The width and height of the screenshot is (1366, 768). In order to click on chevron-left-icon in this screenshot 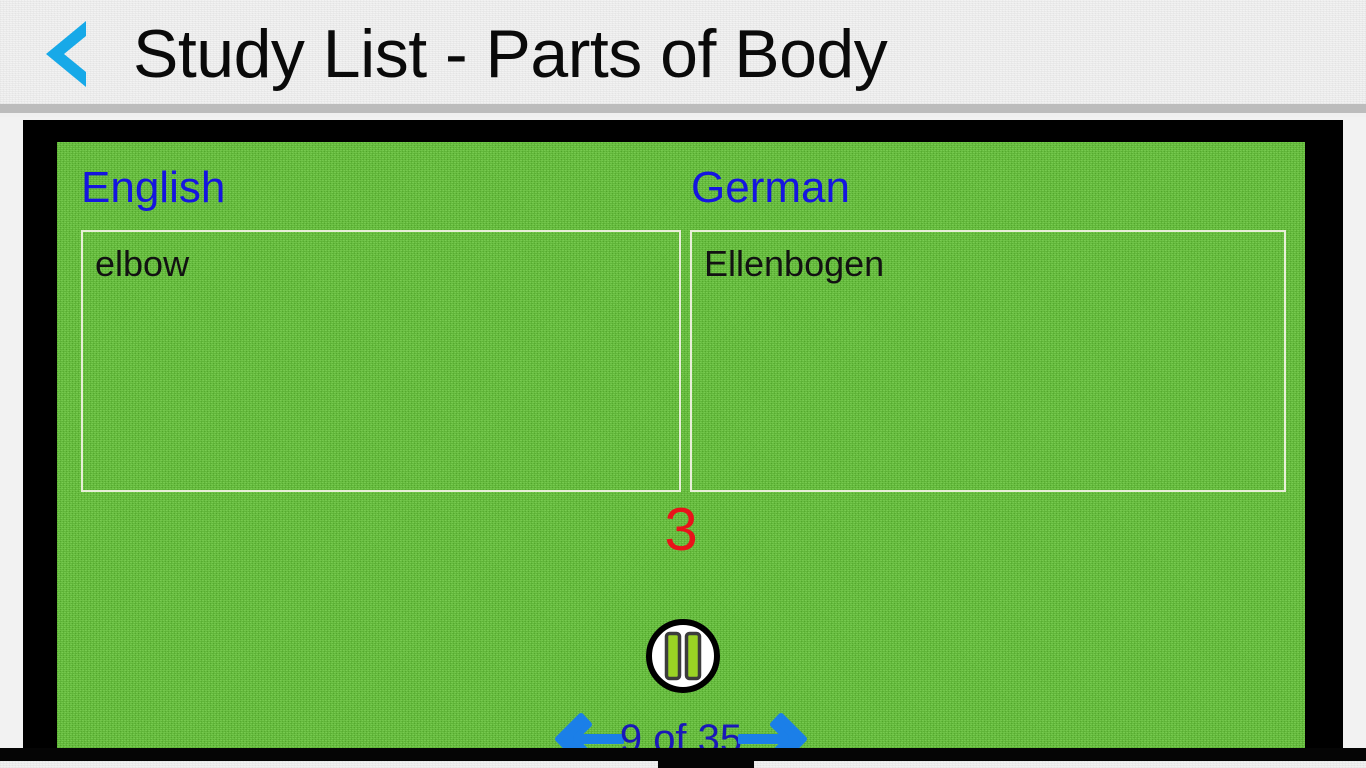, I will do `click(66, 54)`.